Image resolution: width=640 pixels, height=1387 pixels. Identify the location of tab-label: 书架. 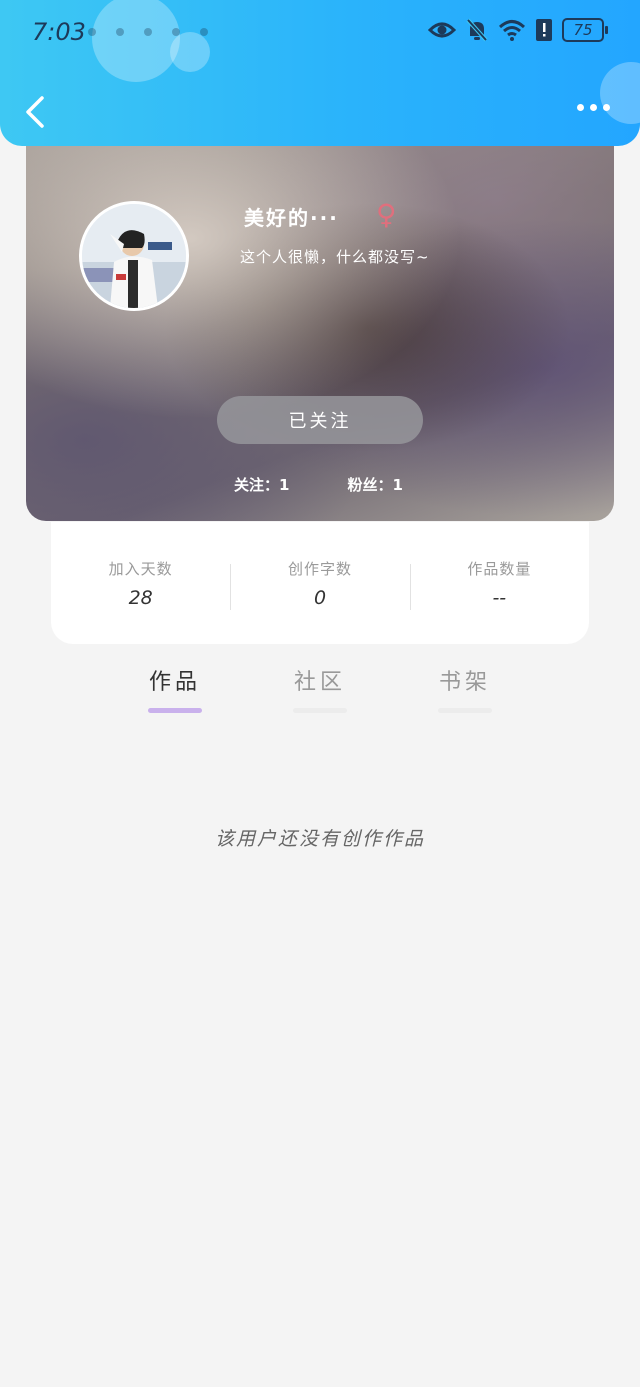
(464, 682).